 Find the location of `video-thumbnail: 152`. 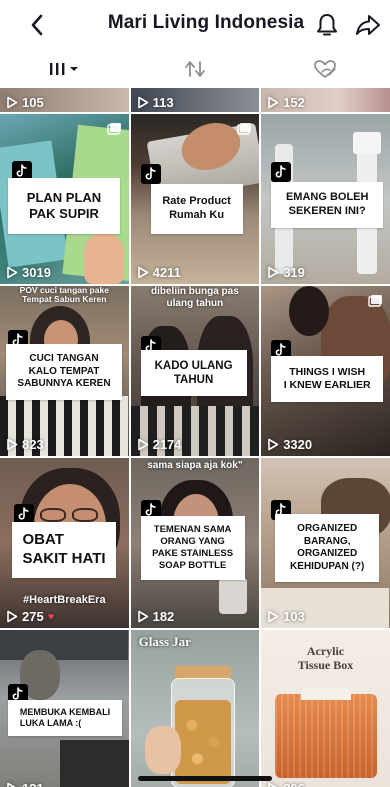

video-thumbnail: 152 is located at coordinates (325, 100).